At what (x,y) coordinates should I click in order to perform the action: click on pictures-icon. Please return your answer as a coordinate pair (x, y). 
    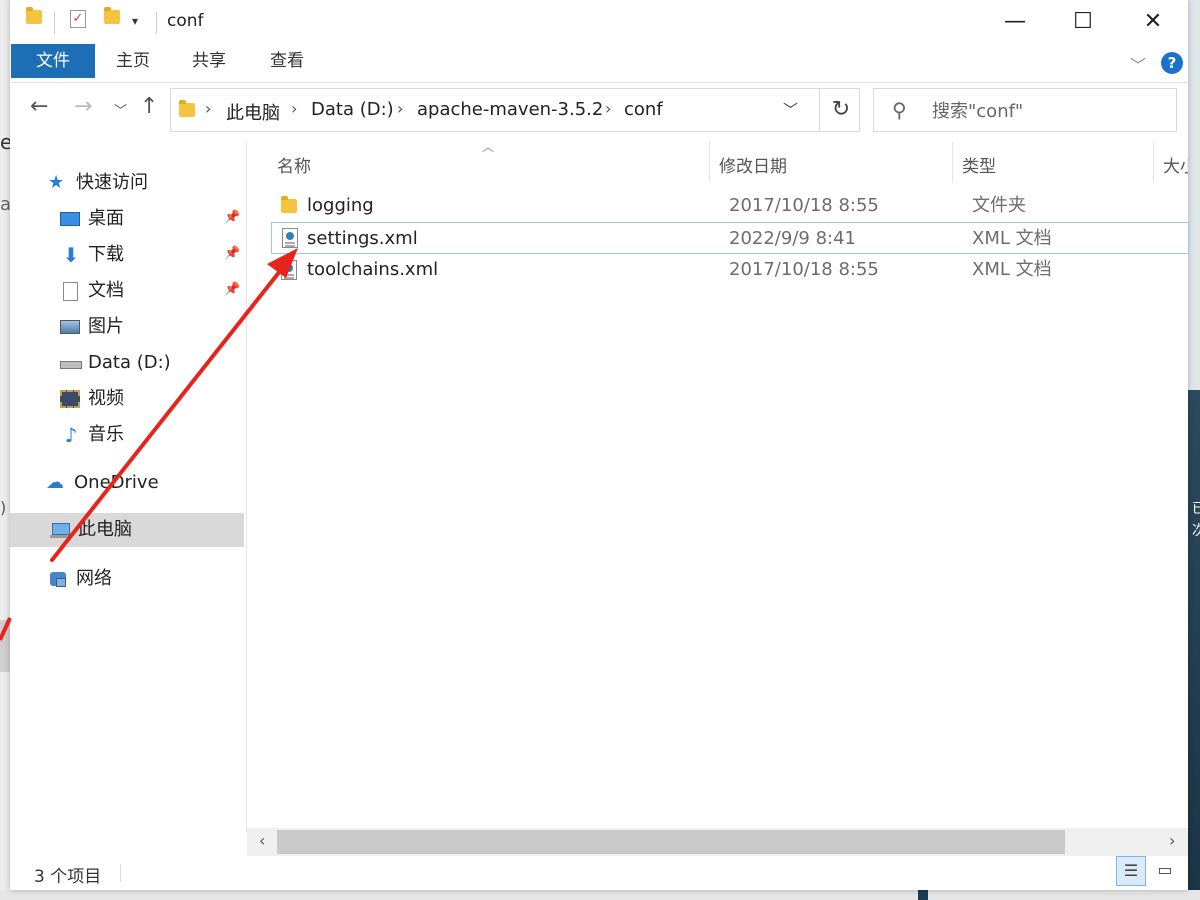
    Looking at the image, I should click on (71, 327).